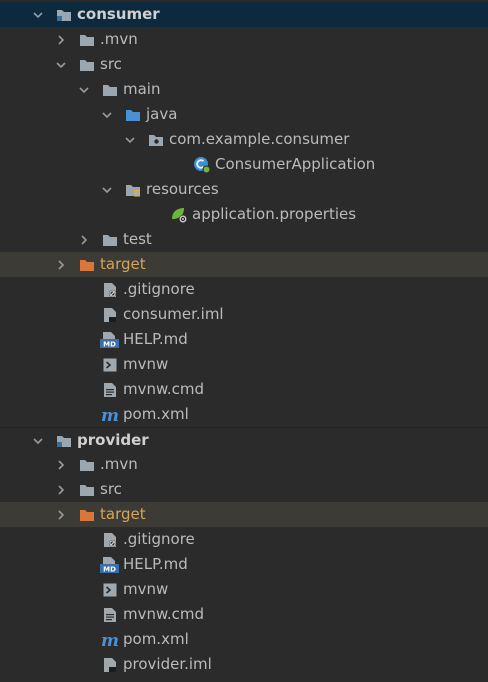 This screenshot has height=682, width=488. What do you see at coordinates (244, 189) in the screenshot?
I see `tree-row-resources: resources` at bounding box center [244, 189].